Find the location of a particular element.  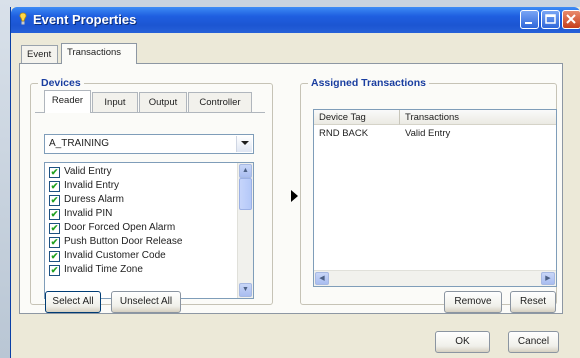

dropdown-button is located at coordinates (244, 144).